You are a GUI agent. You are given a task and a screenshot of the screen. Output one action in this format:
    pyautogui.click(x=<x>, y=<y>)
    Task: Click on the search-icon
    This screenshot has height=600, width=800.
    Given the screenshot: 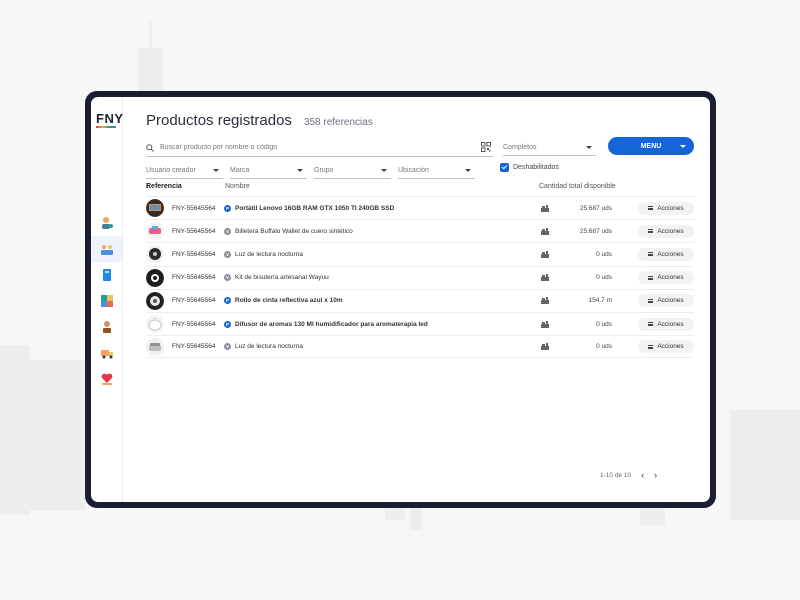 What is the action you would take?
    pyautogui.click(x=150, y=147)
    